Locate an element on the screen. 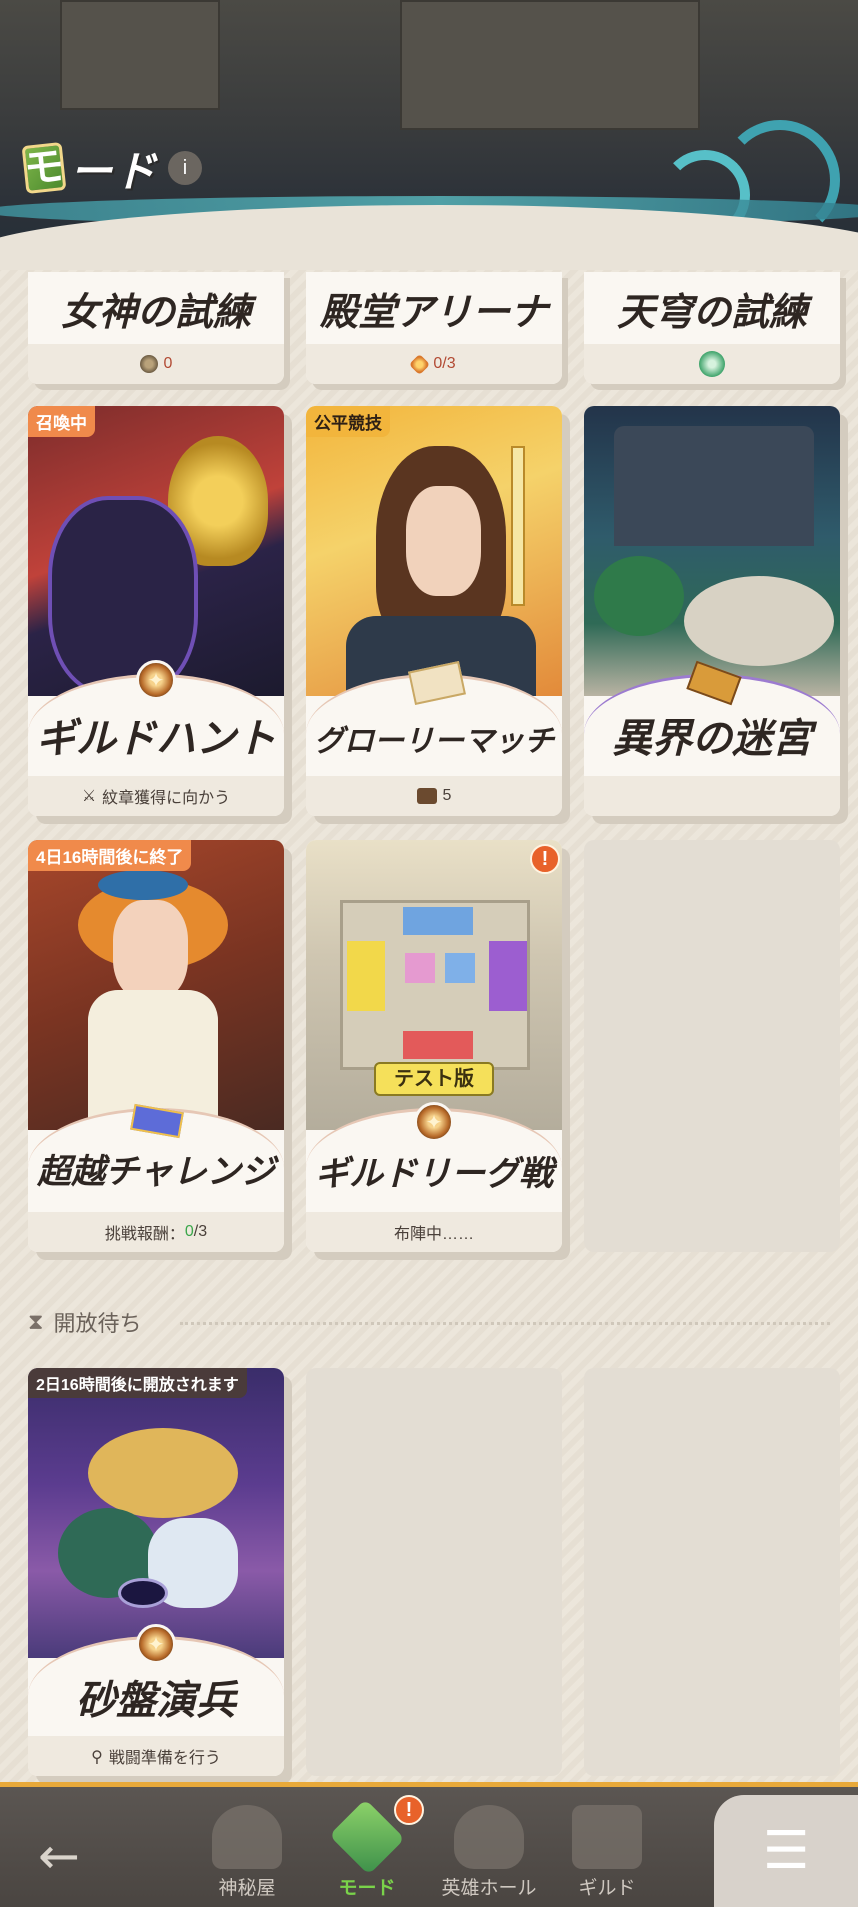 Image resolution: width=858 pixels, height=1907 pixels. status-badge: 4日16時間後に終了 is located at coordinates (110, 855).